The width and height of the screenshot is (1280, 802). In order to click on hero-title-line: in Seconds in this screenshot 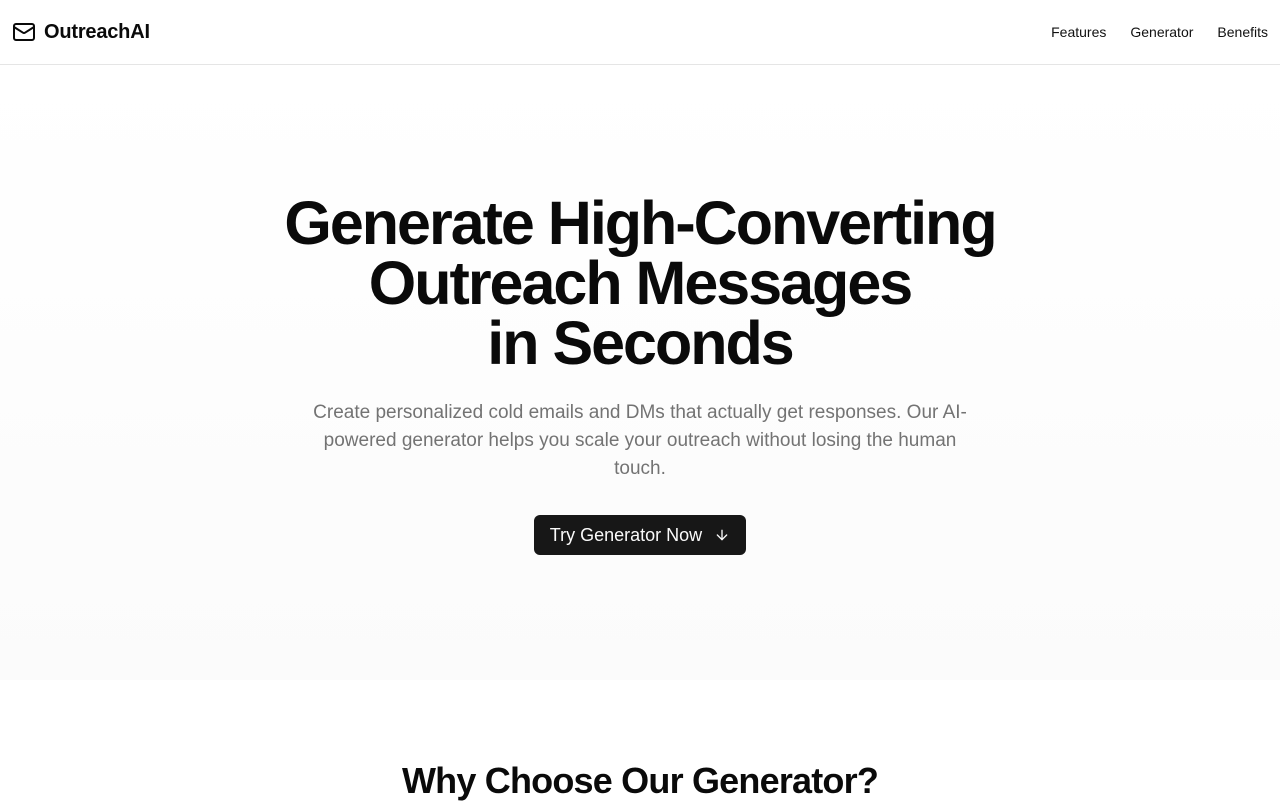, I will do `click(640, 343)`.